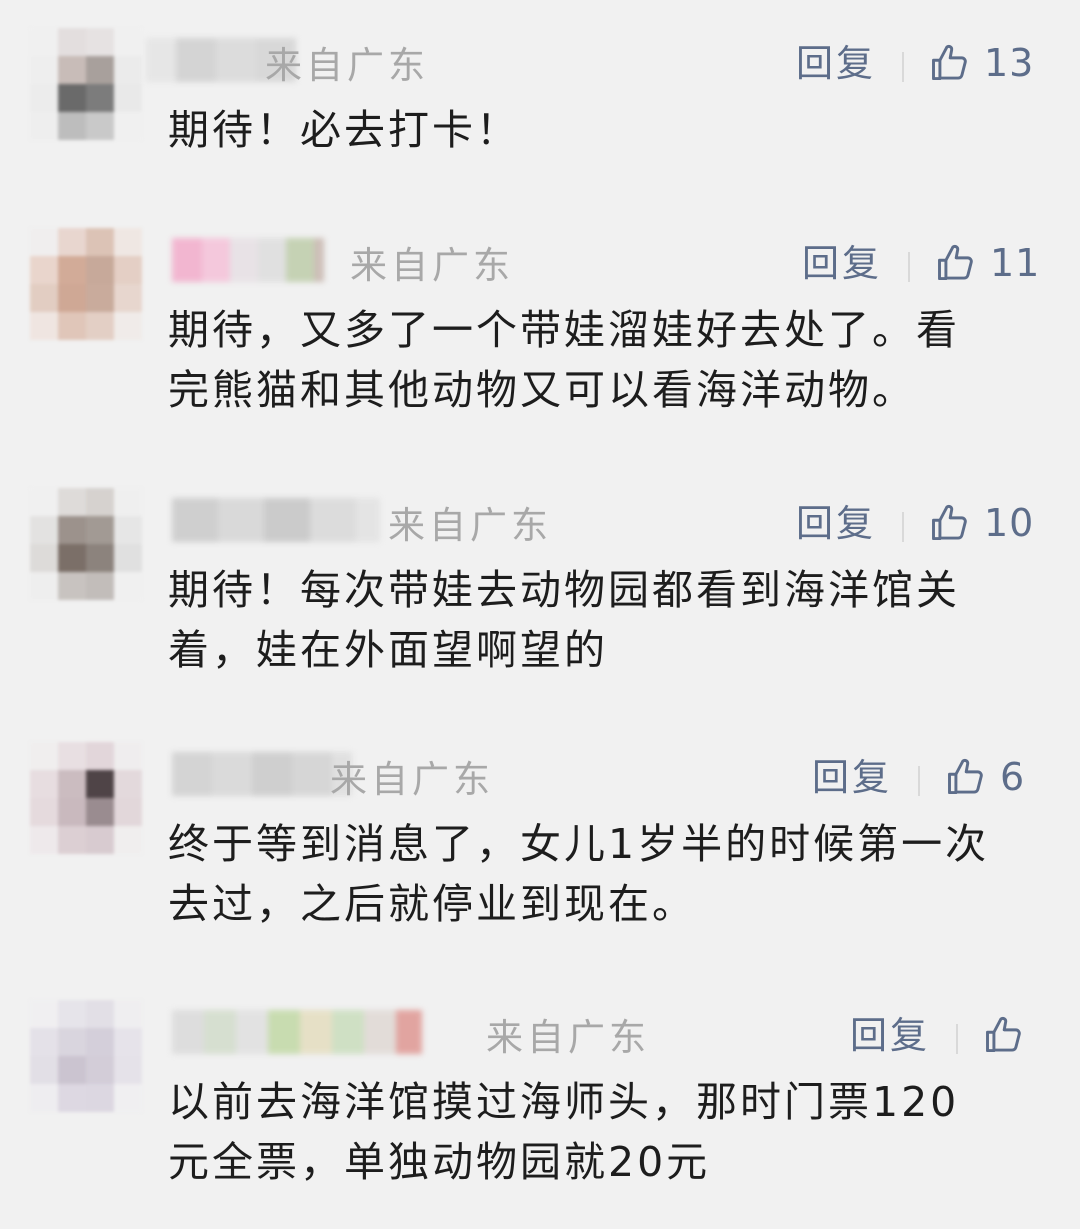  What do you see at coordinates (981, 63) in the screenshot?
I see `like-button: 13` at bounding box center [981, 63].